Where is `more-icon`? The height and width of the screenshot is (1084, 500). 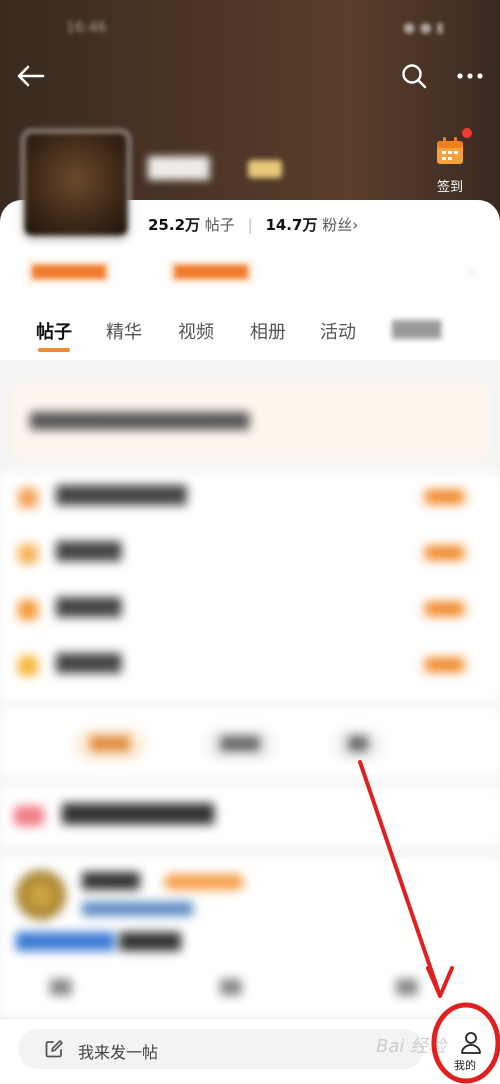
more-icon is located at coordinates (470, 76).